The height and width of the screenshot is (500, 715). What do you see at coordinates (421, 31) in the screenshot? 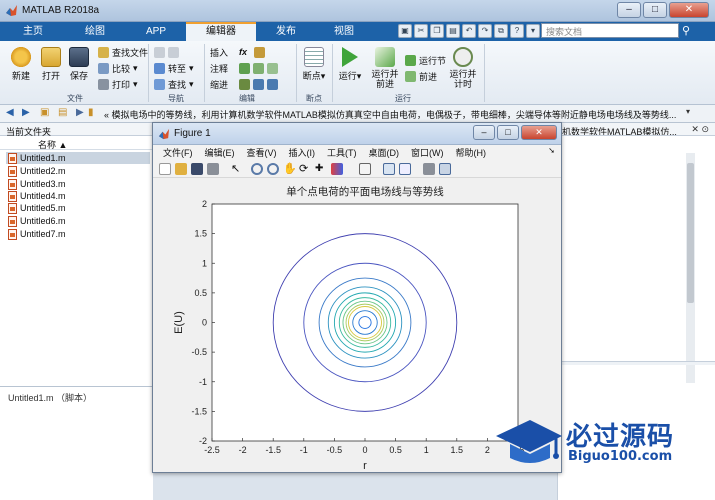
I see `cut-icon: ✂` at bounding box center [421, 31].